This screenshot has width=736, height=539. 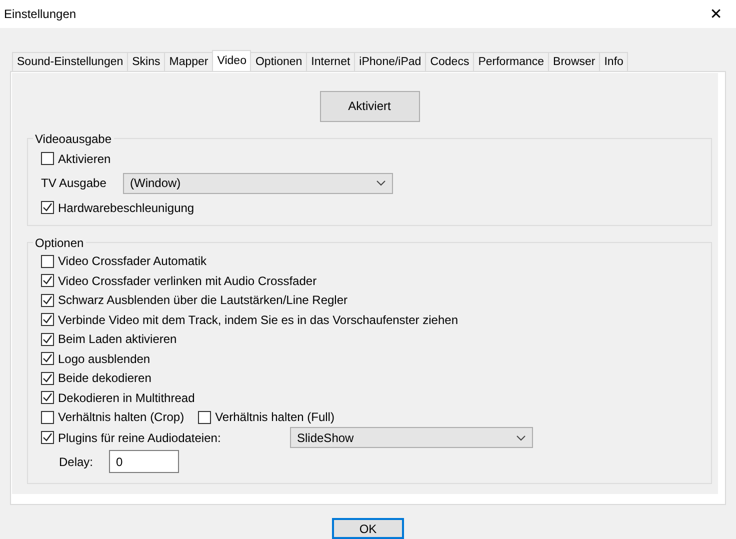 I want to click on checkbox-label: Aktivieren, so click(x=84, y=159).